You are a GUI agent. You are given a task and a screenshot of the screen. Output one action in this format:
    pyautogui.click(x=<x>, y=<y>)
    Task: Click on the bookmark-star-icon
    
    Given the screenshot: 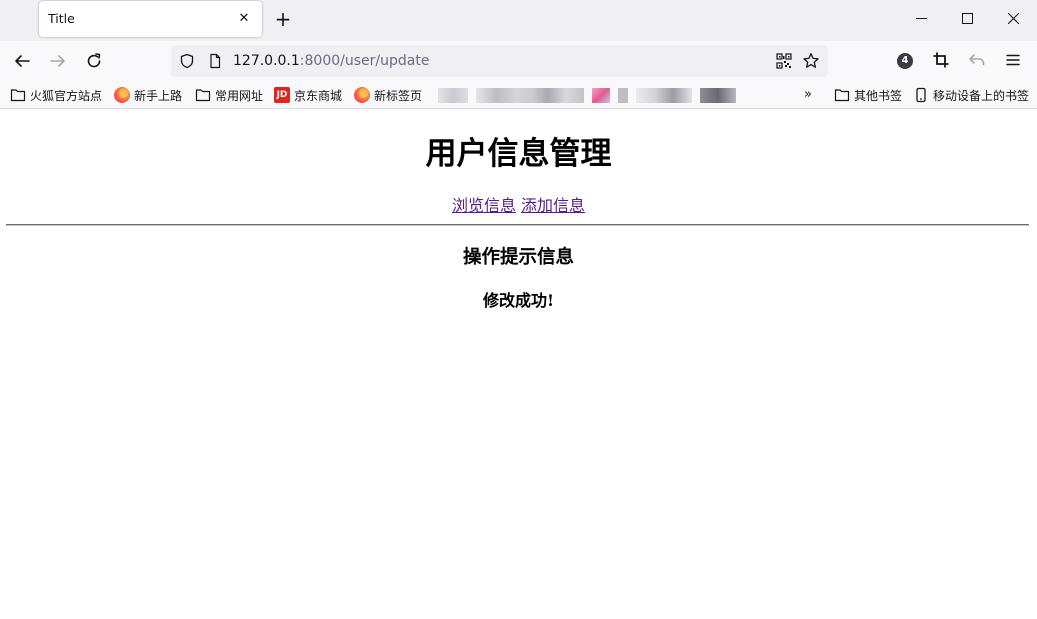 What is the action you would take?
    pyautogui.click(x=811, y=61)
    